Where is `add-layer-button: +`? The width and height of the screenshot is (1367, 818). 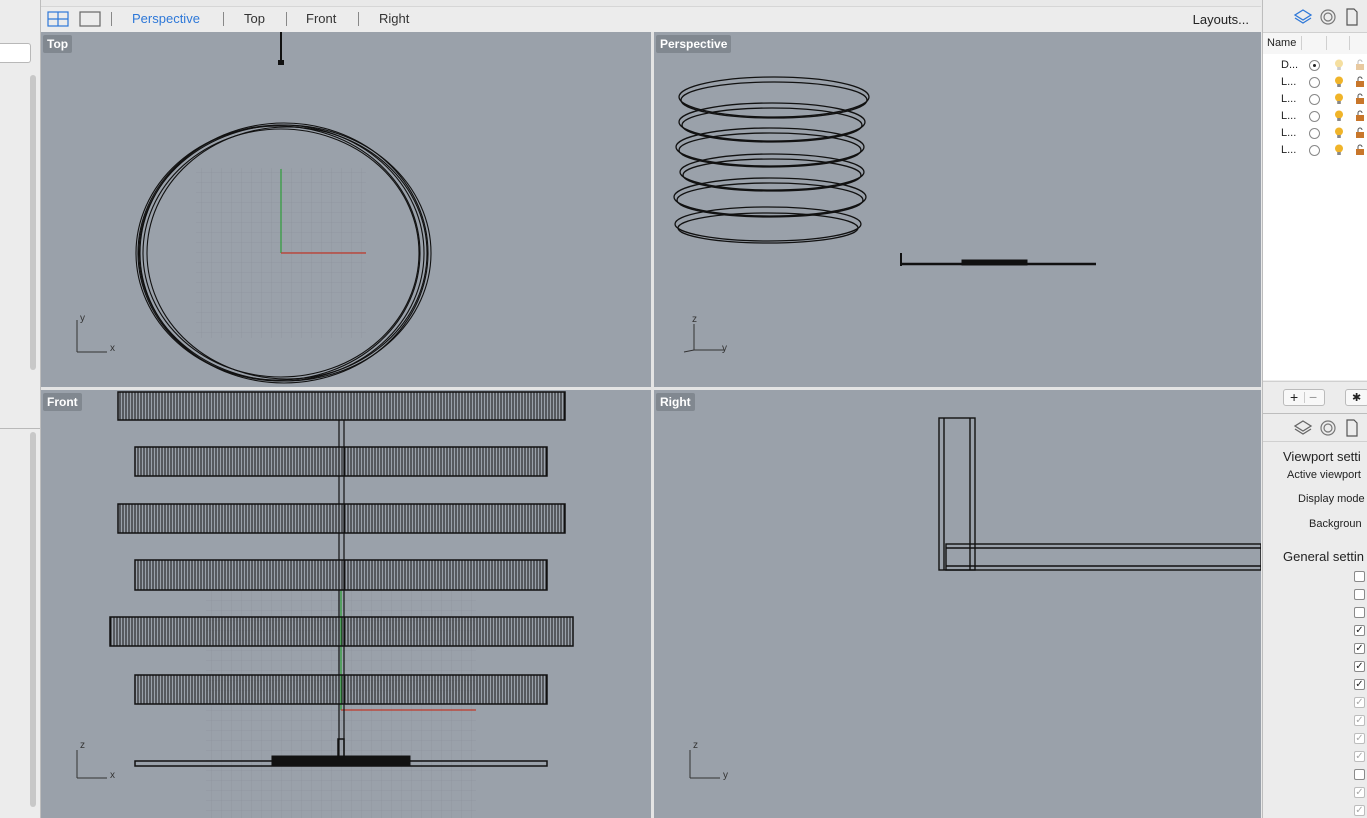 add-layer-button: + is located at coordinates (1294, 397).